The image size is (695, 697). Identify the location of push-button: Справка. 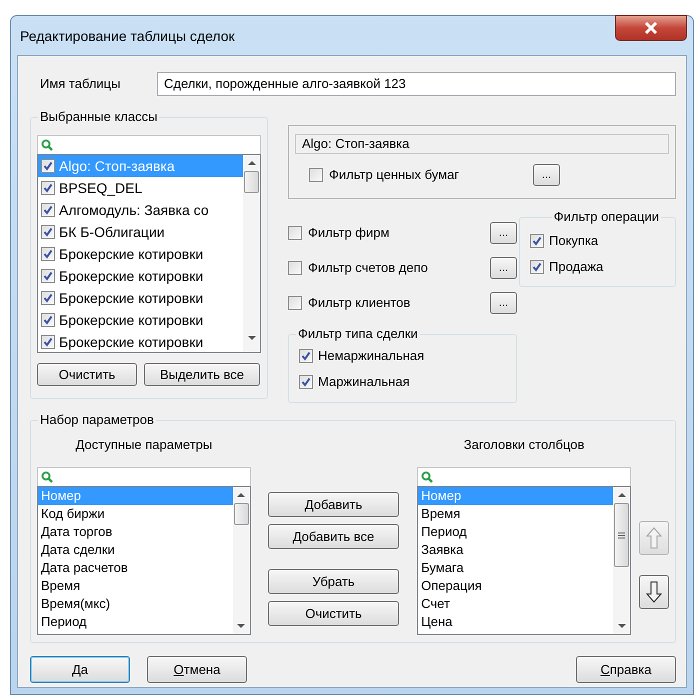
(626, 669).